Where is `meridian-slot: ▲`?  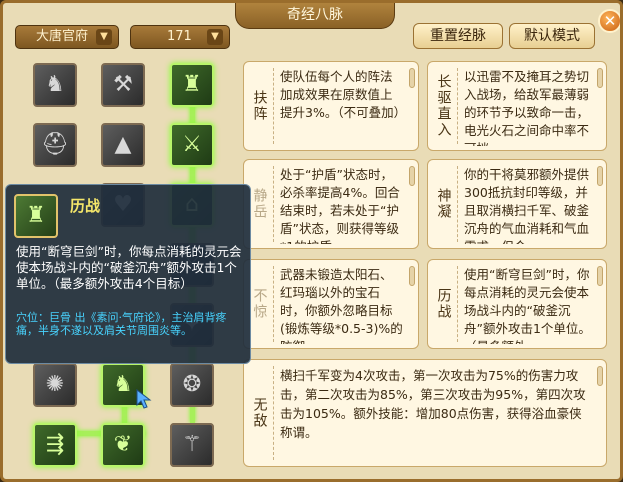
meridian-slot: ▲ is located at coordinates (123, 145).